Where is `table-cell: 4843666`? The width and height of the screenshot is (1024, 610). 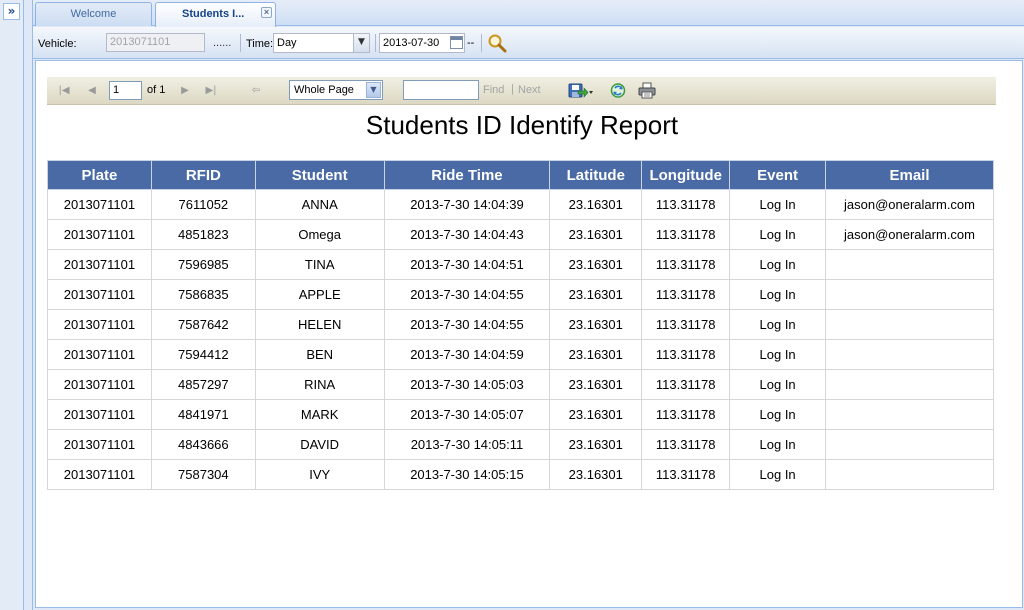 table-cell: 4843666 is located at coordinates (203, 444).